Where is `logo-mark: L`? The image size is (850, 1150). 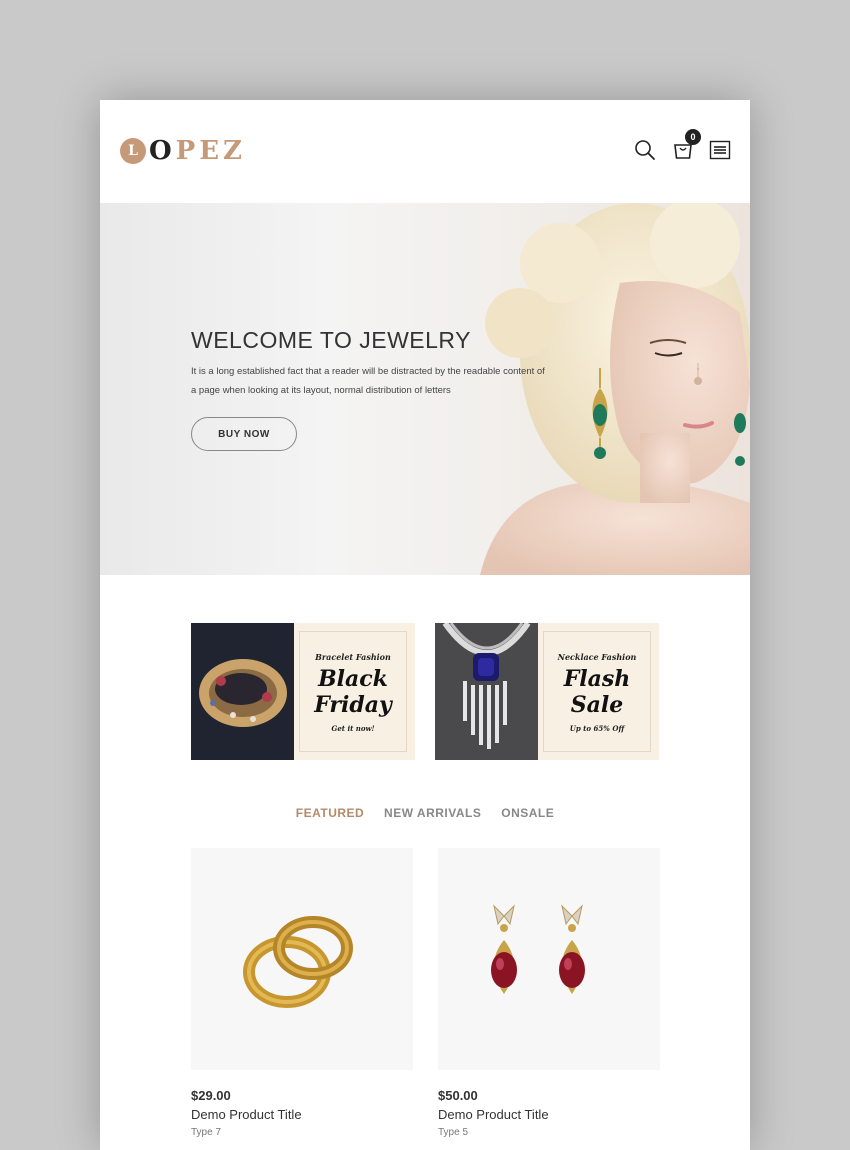
logo-mark: L is located at coordinates (133, 151).